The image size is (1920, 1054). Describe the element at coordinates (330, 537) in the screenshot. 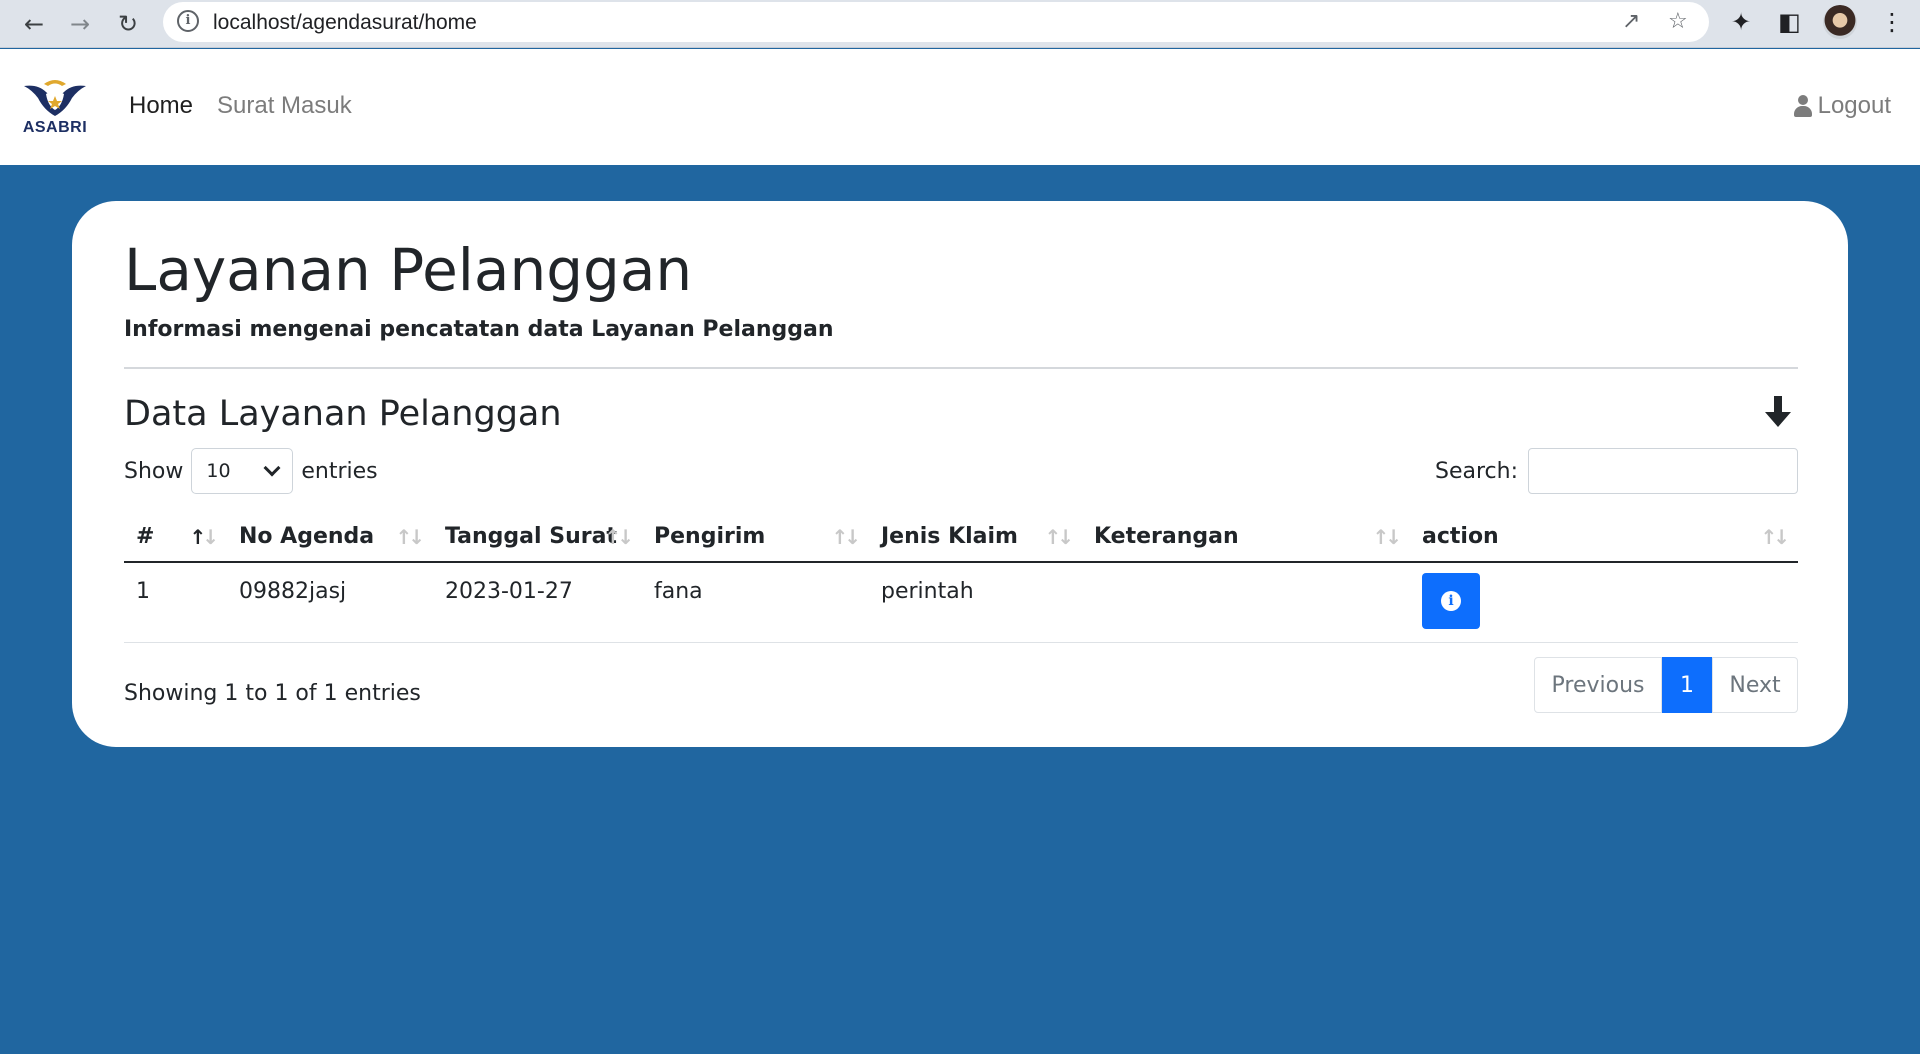

I see `column-header-no-agenda: No Agenda ↑↓` at that location.